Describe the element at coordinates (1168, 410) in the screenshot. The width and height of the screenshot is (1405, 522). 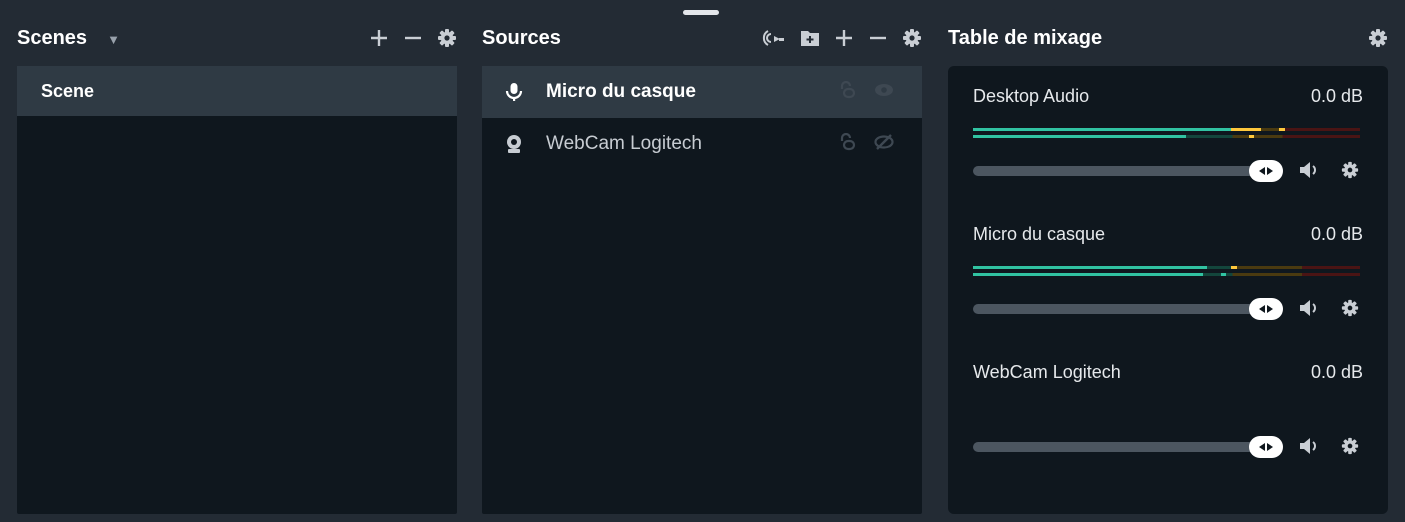
I see `mixer-channel-webcam-logitech: WebCam Logitech 0.0 dB` at that location.